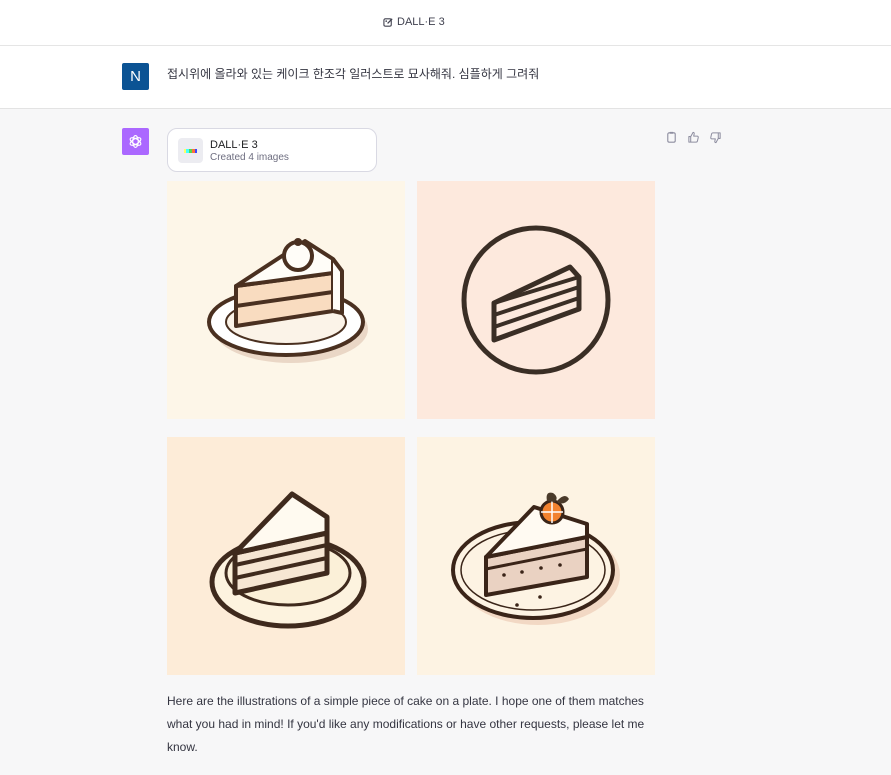 The height and width of the screenshot is (775, 891). I want to click on user-avatar-letter: N, so click(135, 76).